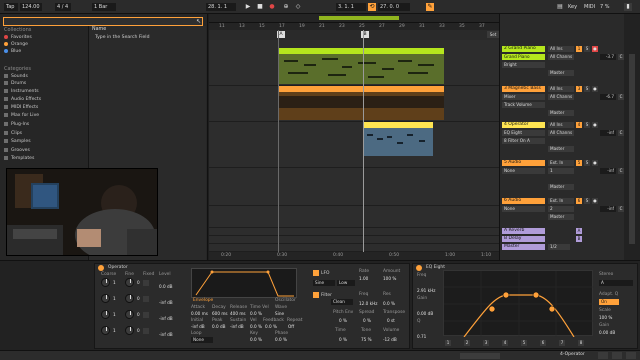 The image size is (640, 360). What do you see at coordinates (523, 89) in the screenshot?
I see `track-name: 3 Magnetic Bass` at bounding box center [523, 89].